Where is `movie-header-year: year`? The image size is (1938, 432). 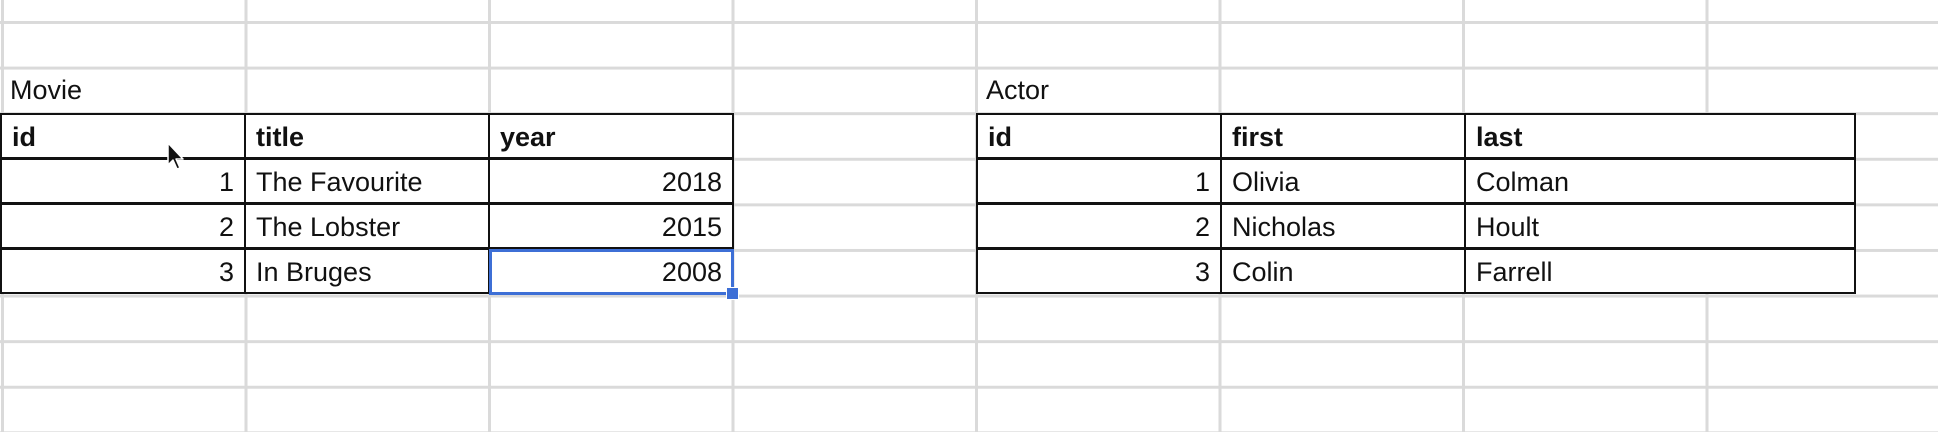 movie-header-year: year is located at coordinates (611, 136).